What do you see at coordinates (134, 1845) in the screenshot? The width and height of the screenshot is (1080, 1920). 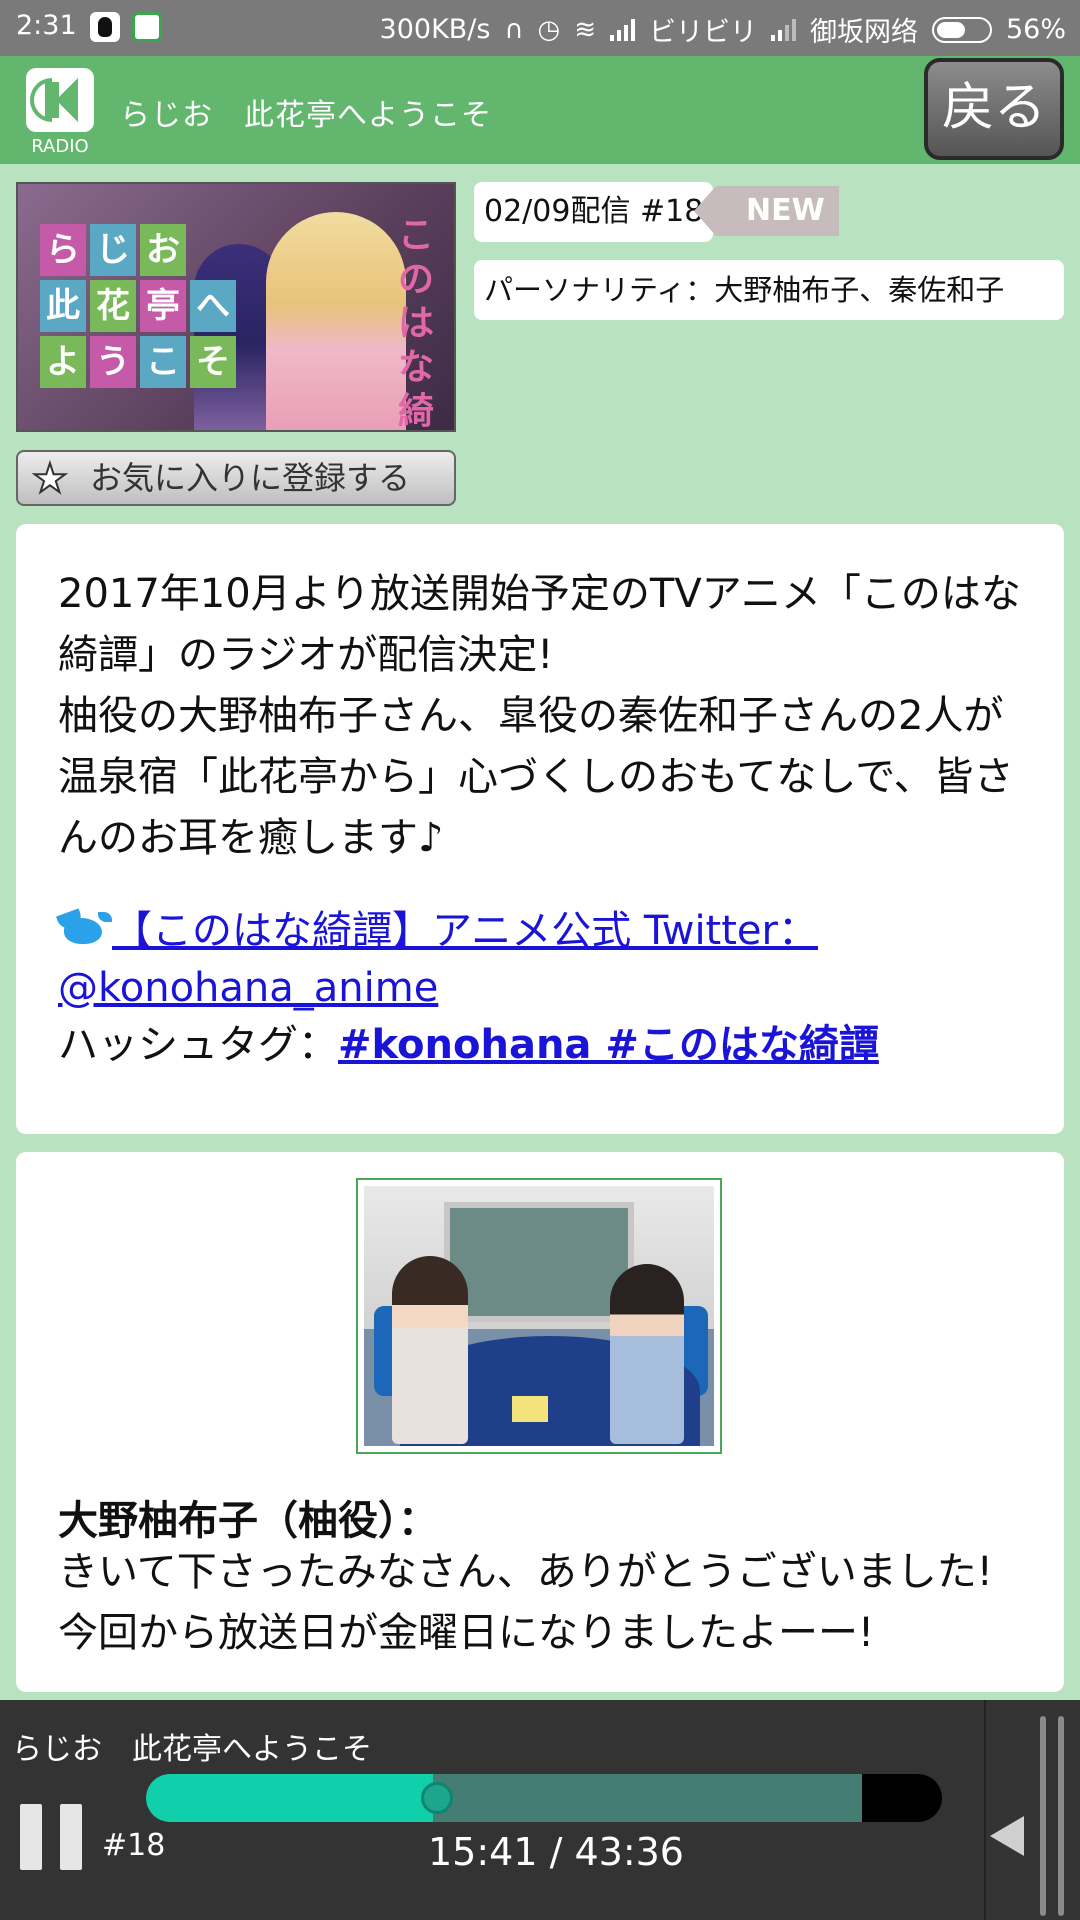 I see `player-episode-number: #18` at bounding box center [134, 1845].